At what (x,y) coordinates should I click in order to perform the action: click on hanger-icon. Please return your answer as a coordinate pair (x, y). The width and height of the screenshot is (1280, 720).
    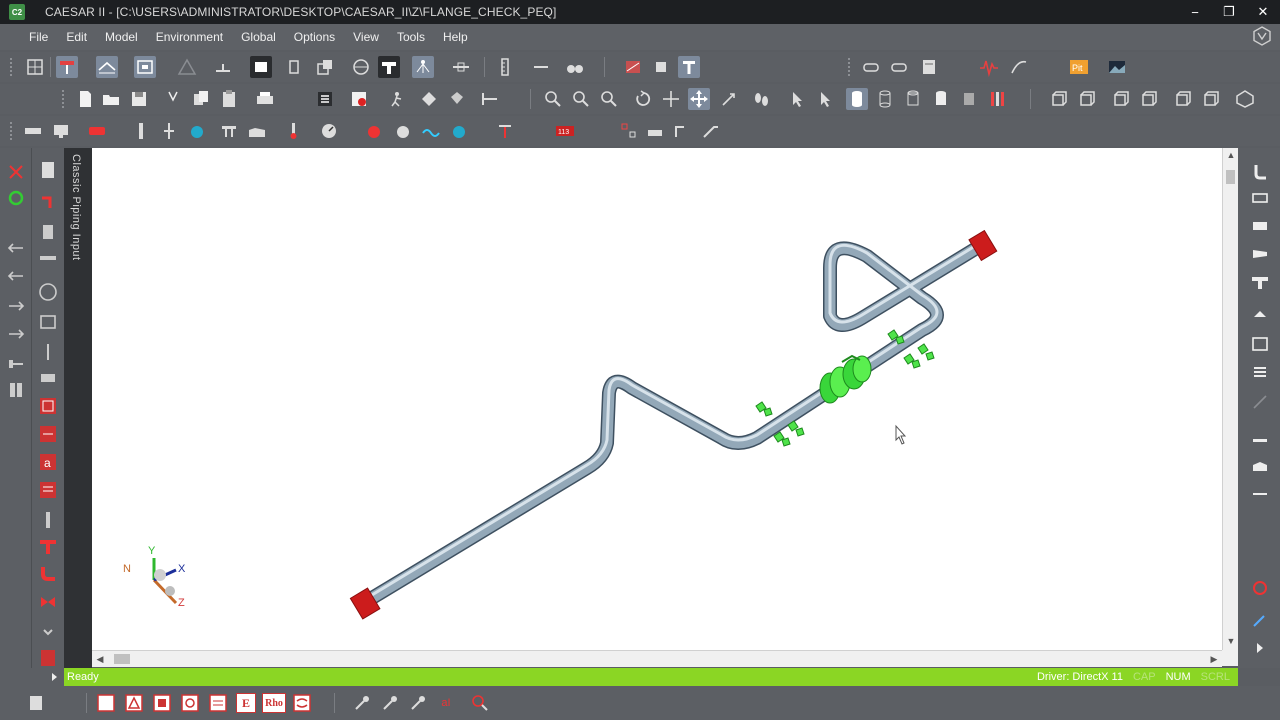
    Looking at the image, I should click on (107, 67).